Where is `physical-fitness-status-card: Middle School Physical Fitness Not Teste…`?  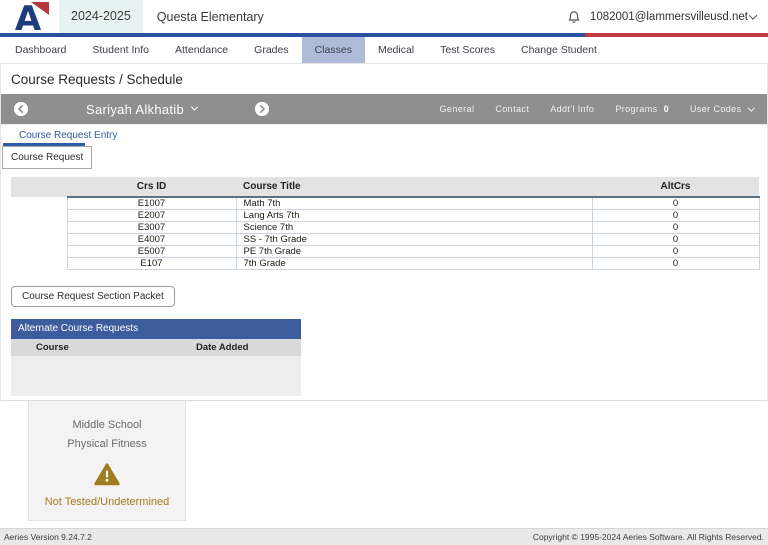 physical-fitness-status-card: Middle School Physical Fitness Not Teste… is located at coordinates (107, 461).